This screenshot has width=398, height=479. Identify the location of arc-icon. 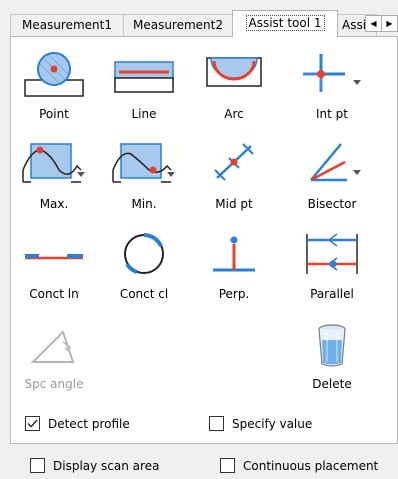
(234, 72).